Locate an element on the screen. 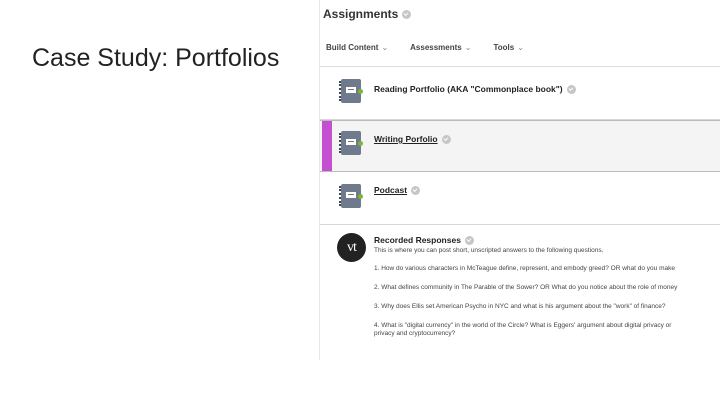  voicethread-logo: vt is located at coordinates (351, 247).